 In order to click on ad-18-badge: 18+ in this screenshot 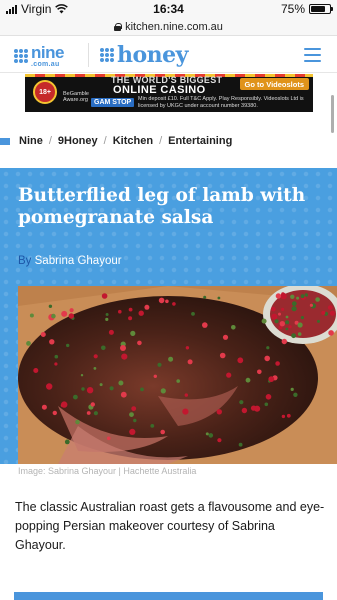, I will do `click(45, 92)`.